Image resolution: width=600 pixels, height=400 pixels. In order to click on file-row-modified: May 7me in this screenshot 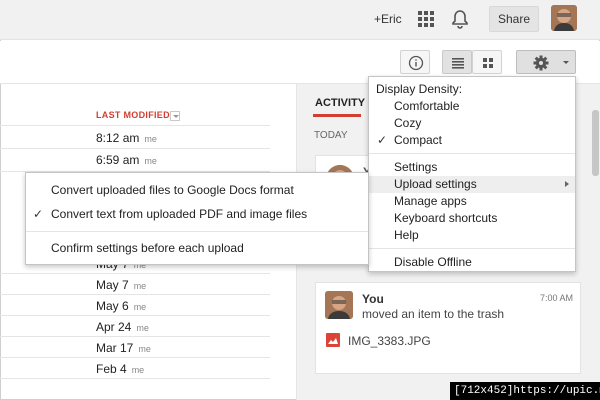, I will do `click(121, 285)`.